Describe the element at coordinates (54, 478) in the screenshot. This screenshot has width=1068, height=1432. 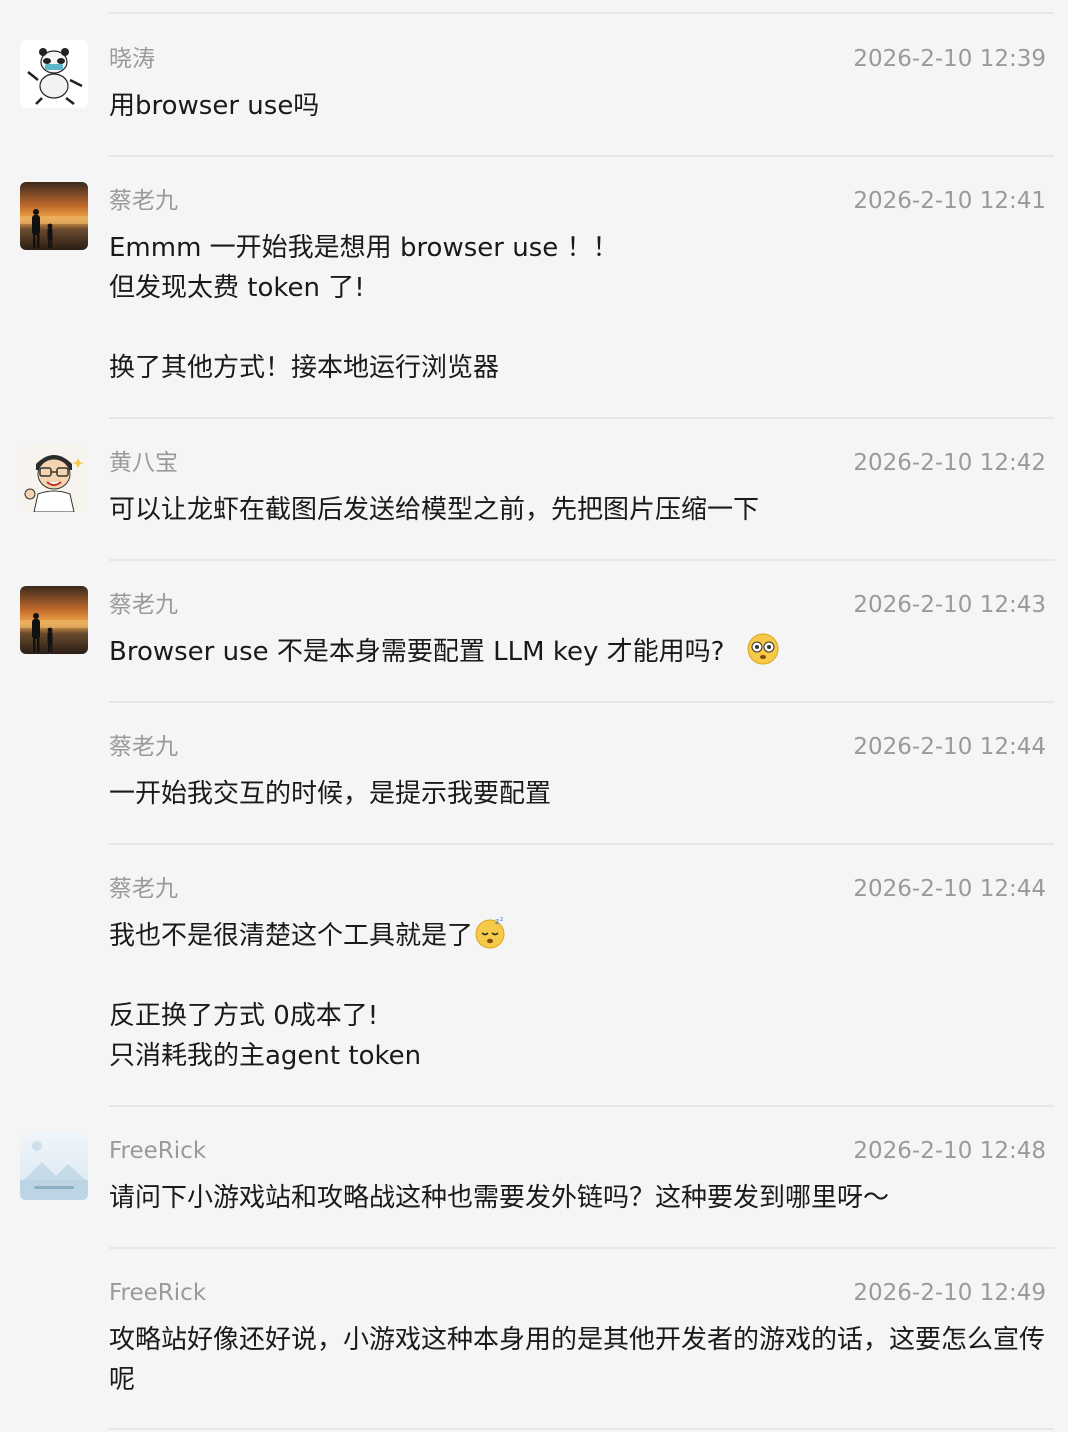
I see `cartoon-man-avatar` at that location.